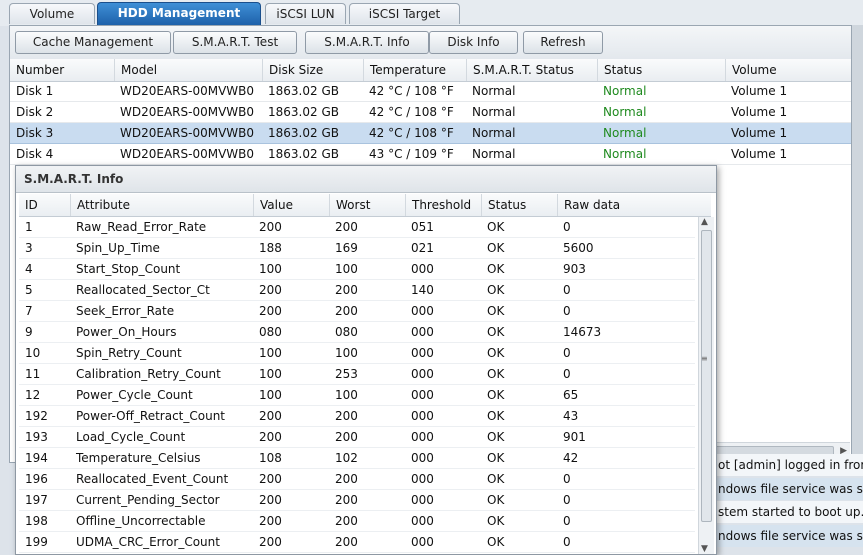  I want to click on table-row: 194 Temperature_Celsius 108 102 000 OK 42, so click(357, 458).